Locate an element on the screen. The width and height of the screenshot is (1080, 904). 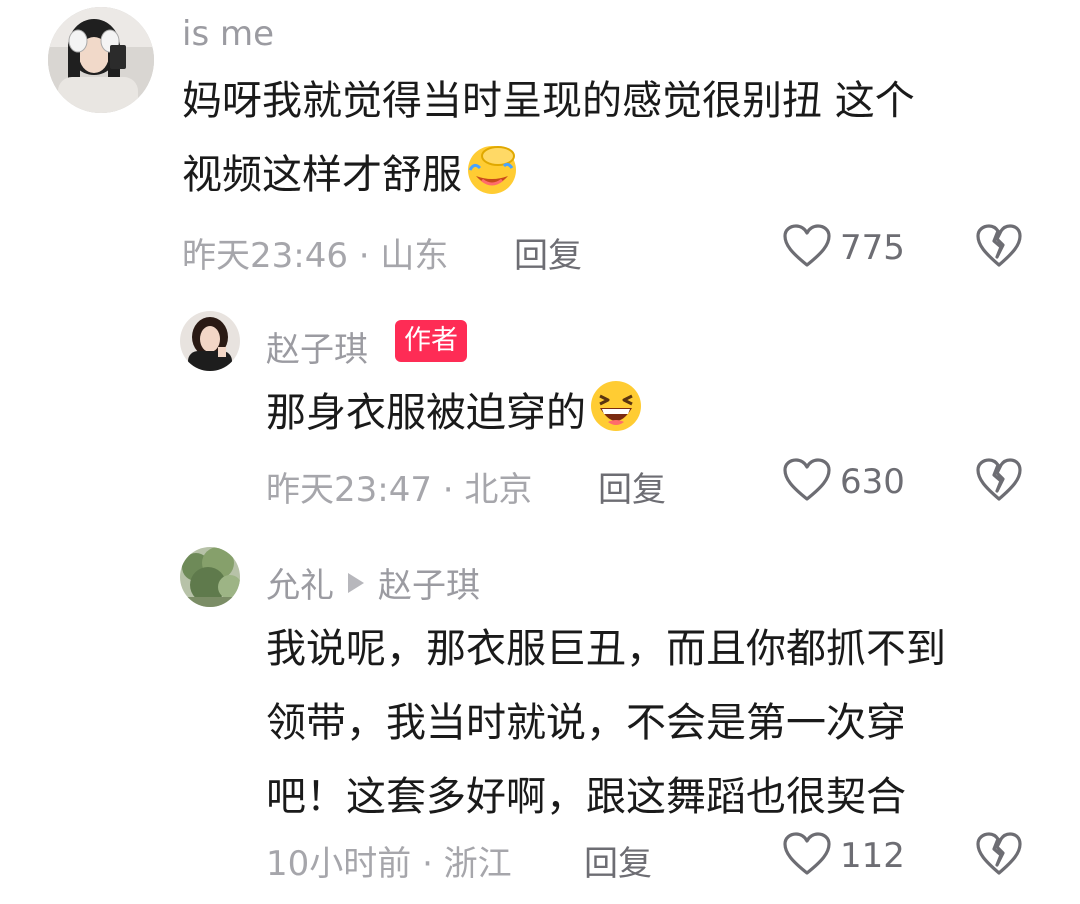
comment-text-line: 视频这样才舒服 is located at coordinates (612, 179).